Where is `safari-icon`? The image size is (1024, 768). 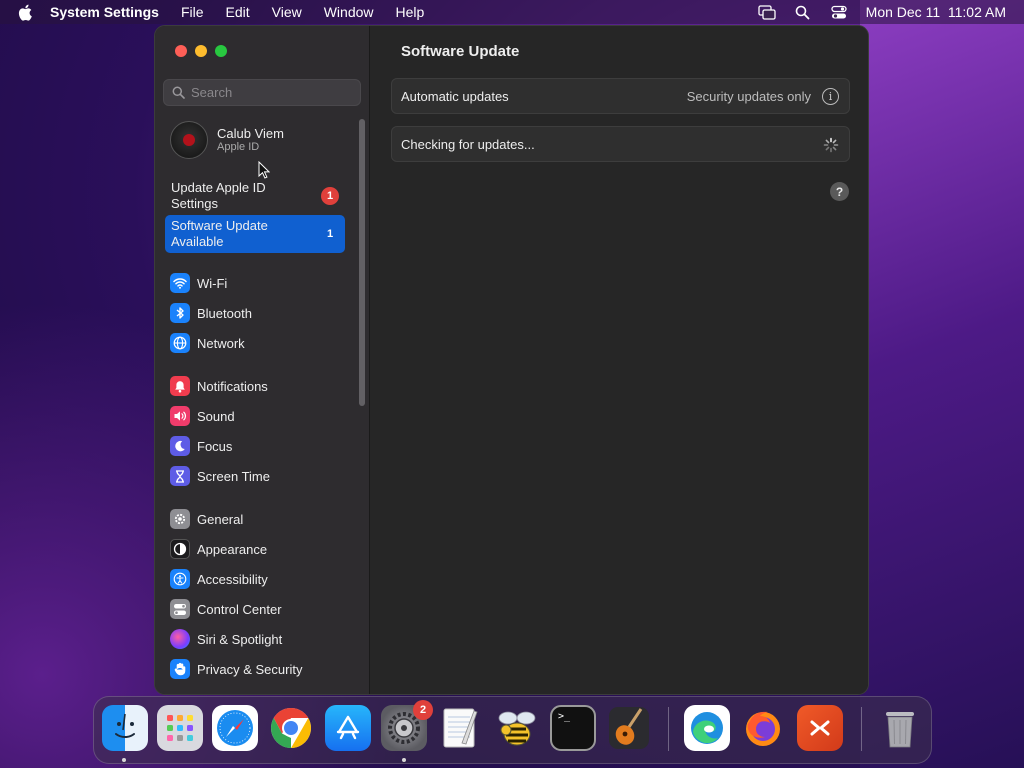 safari-icon is located at coordinates (235, 728).